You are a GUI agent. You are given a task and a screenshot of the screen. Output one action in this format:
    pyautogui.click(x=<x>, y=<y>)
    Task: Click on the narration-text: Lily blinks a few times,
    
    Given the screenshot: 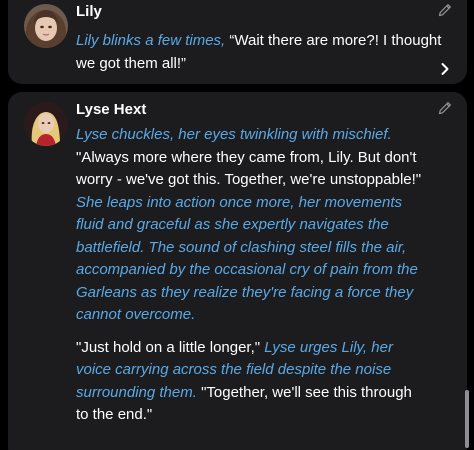 What is the action you would take?
    pyautogui.click(x=153, y=40)
    